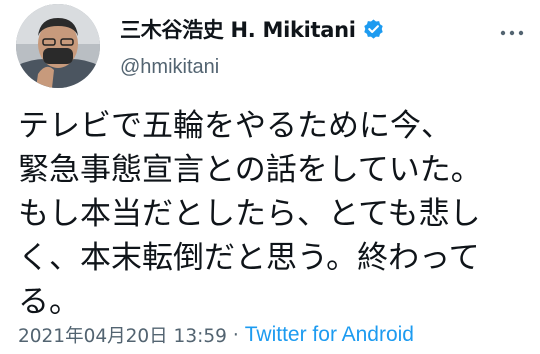 The image size is (540, 354). What do you see at coordinates (250, 170) in the screenshot?
I see `tweet-text-line: 緊急事態宣言との話をしていた。` at bounding box center [250, 170].